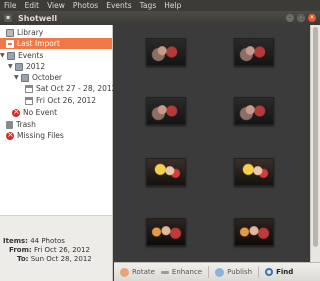 The image size is (320, 281). I want to click on find-label: Find, so click(285, 272).